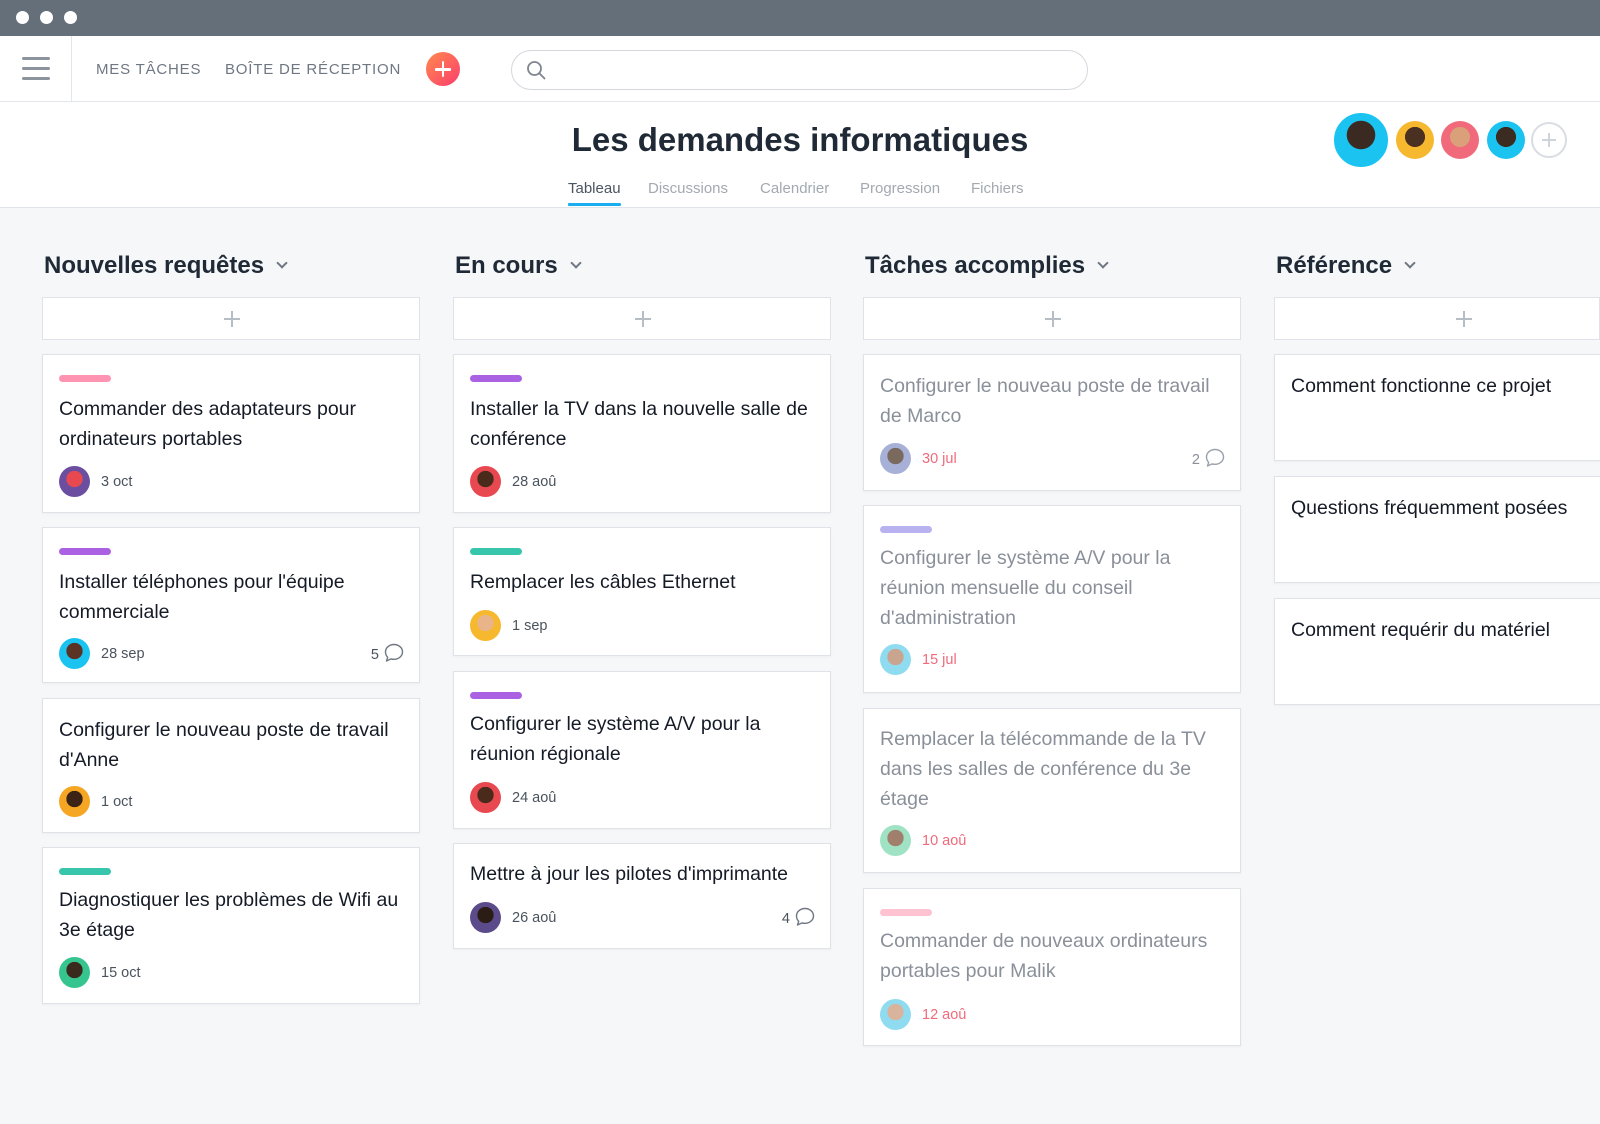  I want to click on task-card: Remplacer les câbles Ethernet 1 sep, so click(642, 591).